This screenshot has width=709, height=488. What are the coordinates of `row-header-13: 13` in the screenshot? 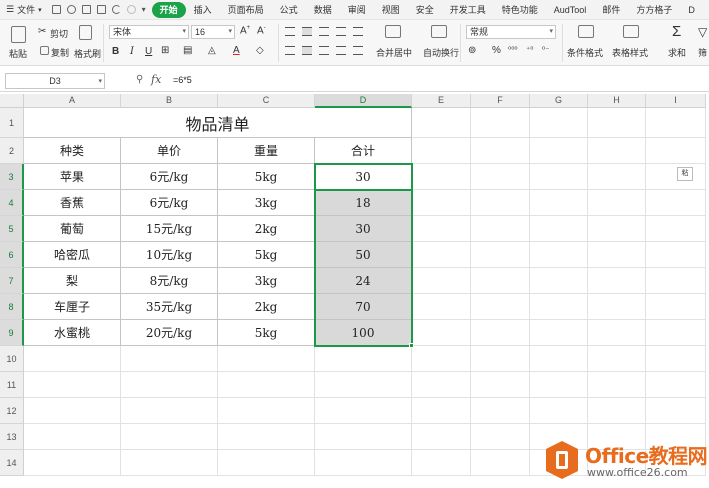 It's located at (12, 437).